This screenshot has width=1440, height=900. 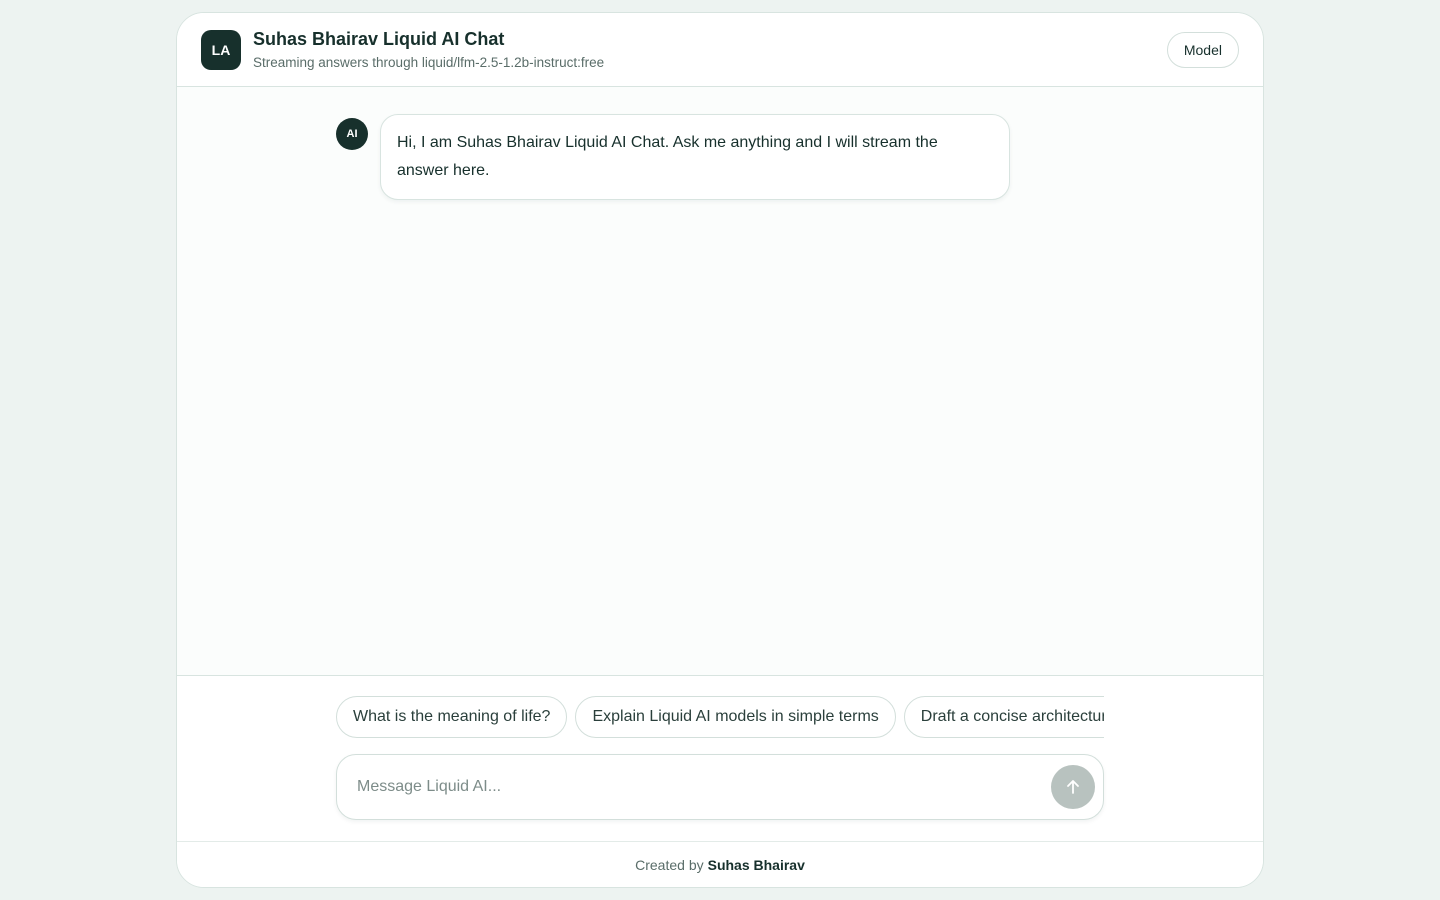 What do you see at coordinates (704, 787) in the screenshot?
I see `message-input` at bounding box center [704, 787].